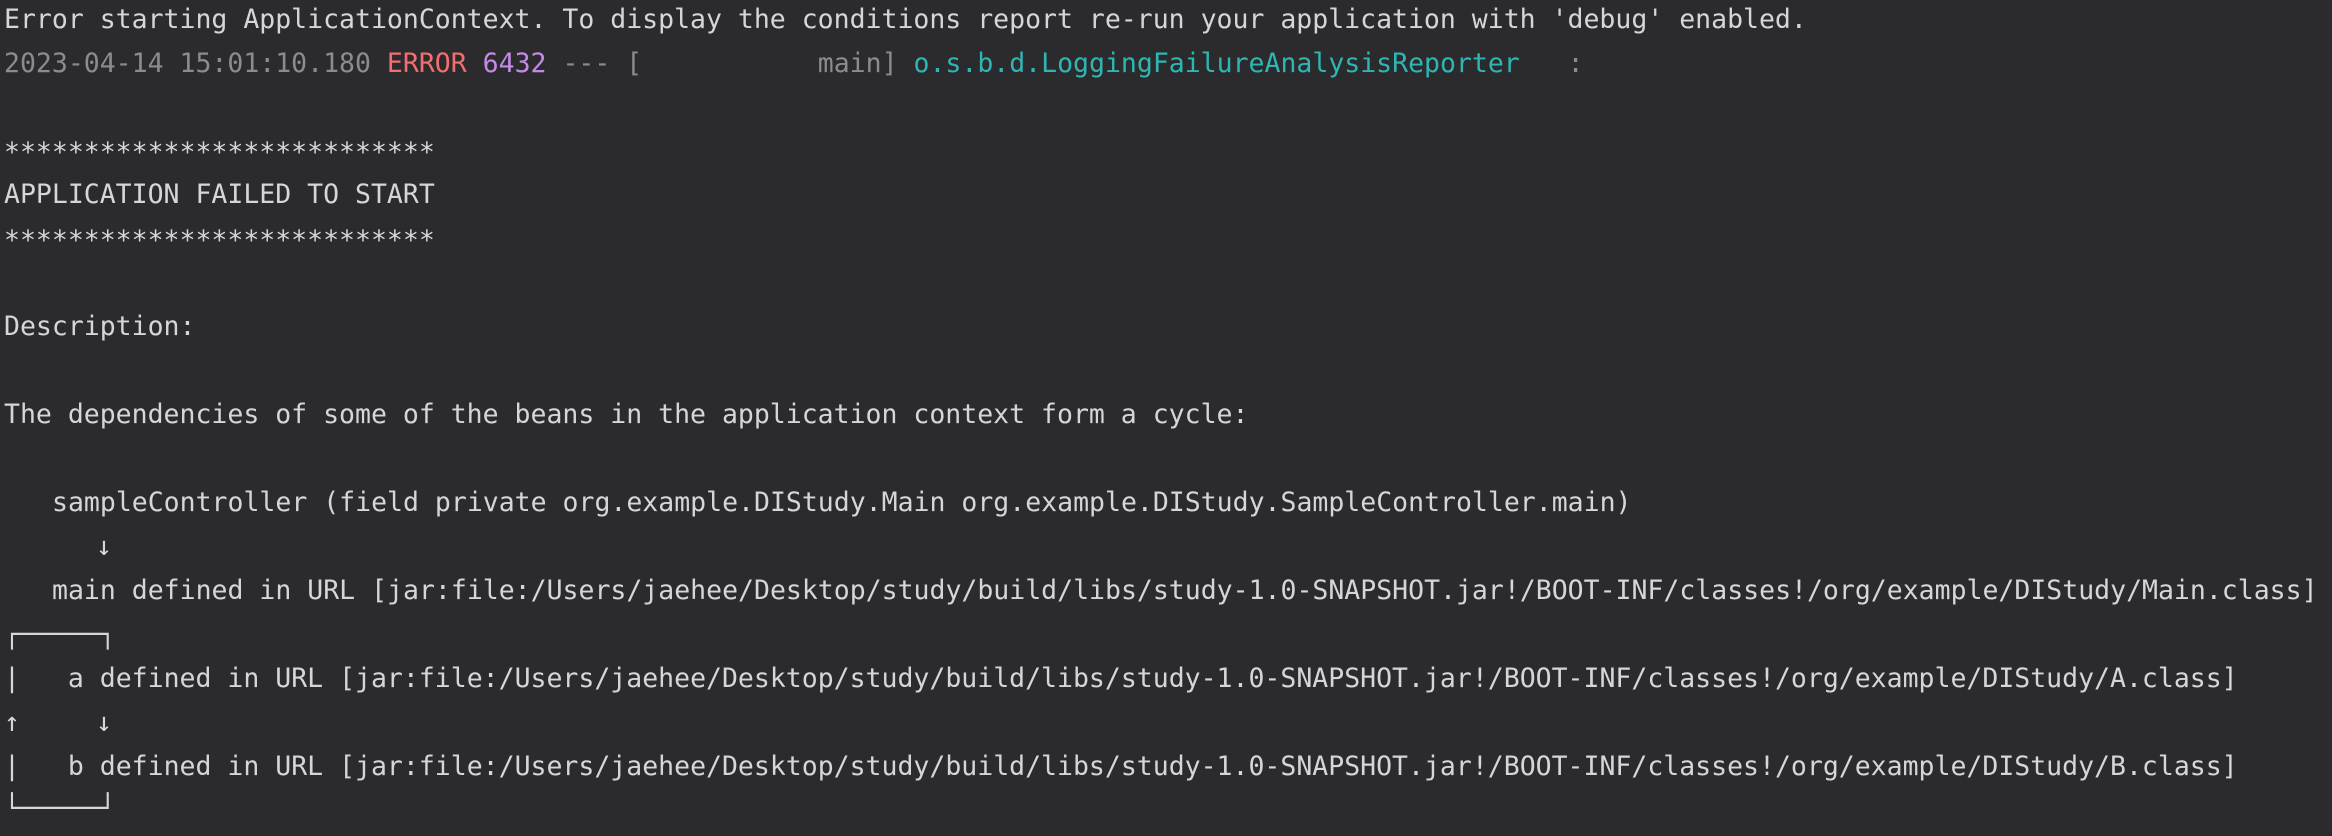 Image resolution: width=2332 pixels, height=836 pixels. I want to click on description-label: Description:, so click(100, 326).